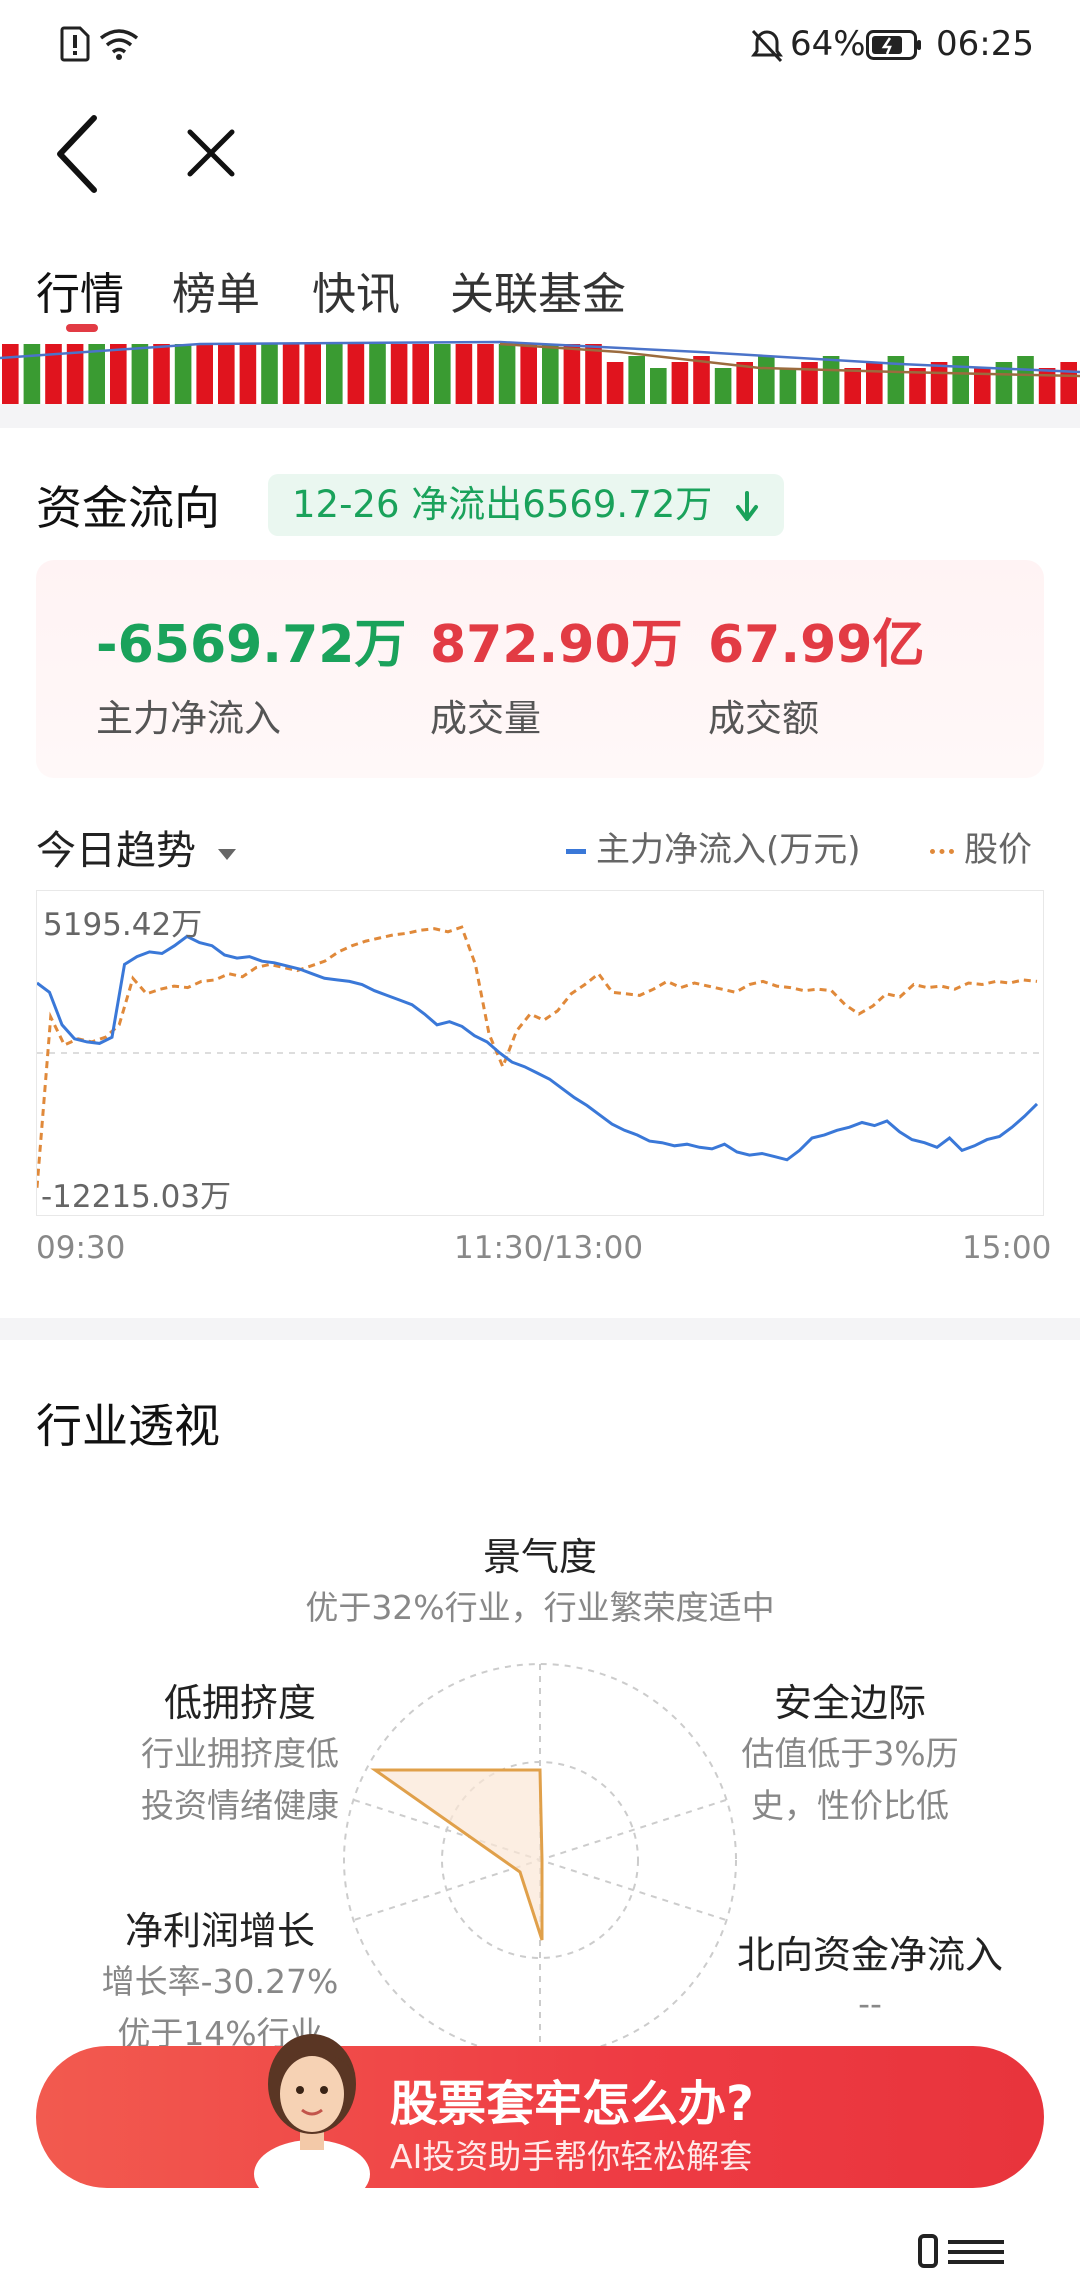 This screenshot has width=1080, height=2280. What do you see at coordinates (540, 1607) in the screenshot?
I see `dim-prosperity-desc: 优于32%行业，行业繁荣度适中` at bounding box center [540, 1607].